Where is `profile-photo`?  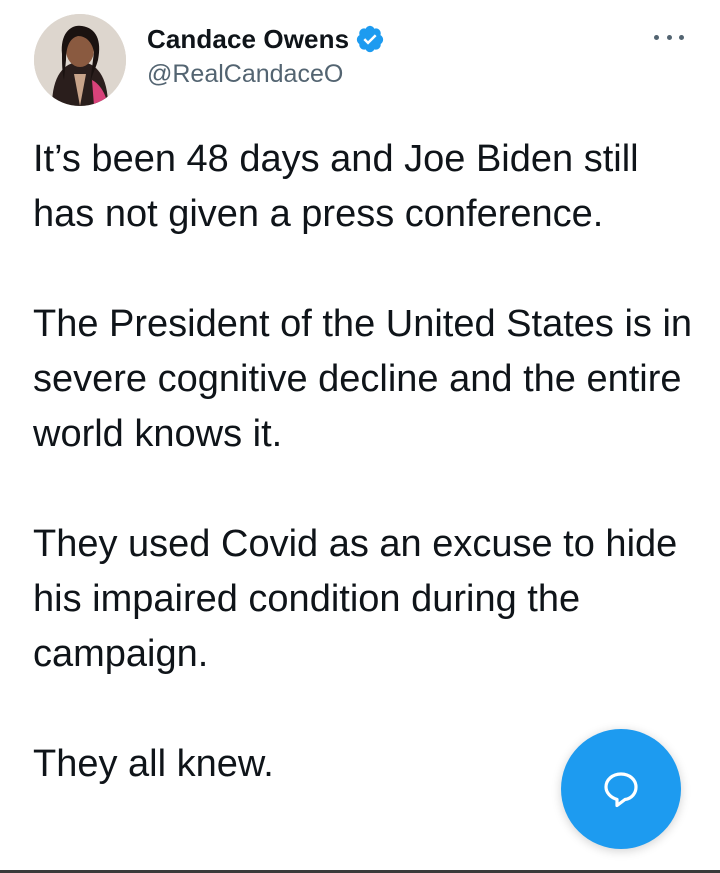 profile-photo is located at coordinates (80, 60).